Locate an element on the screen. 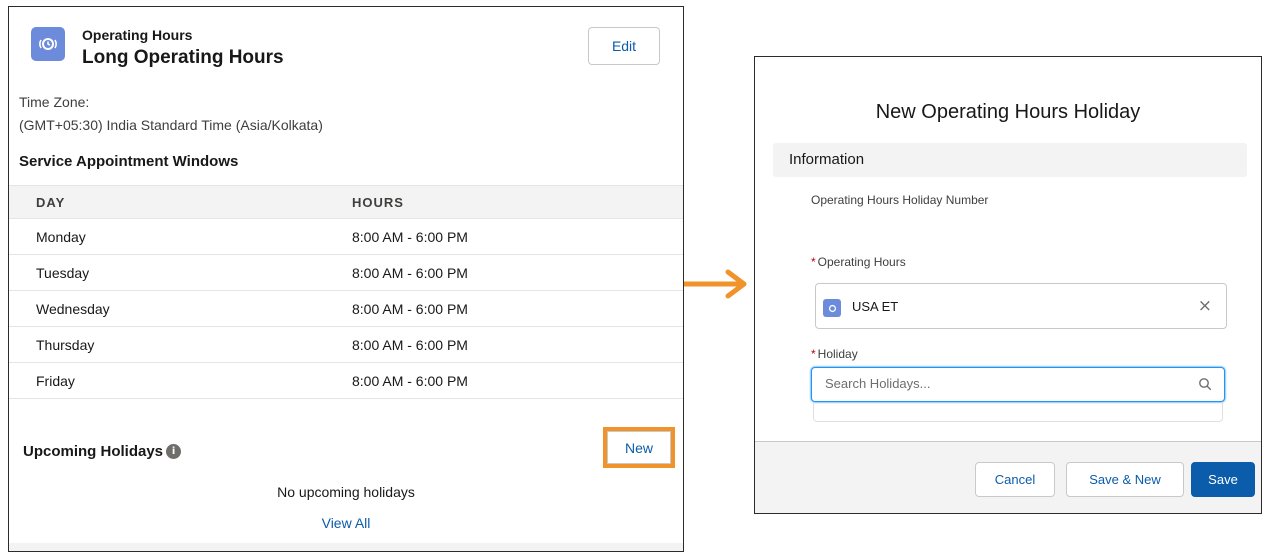  save-and-new-button: Save & New is located at coordinates (1125, 479).